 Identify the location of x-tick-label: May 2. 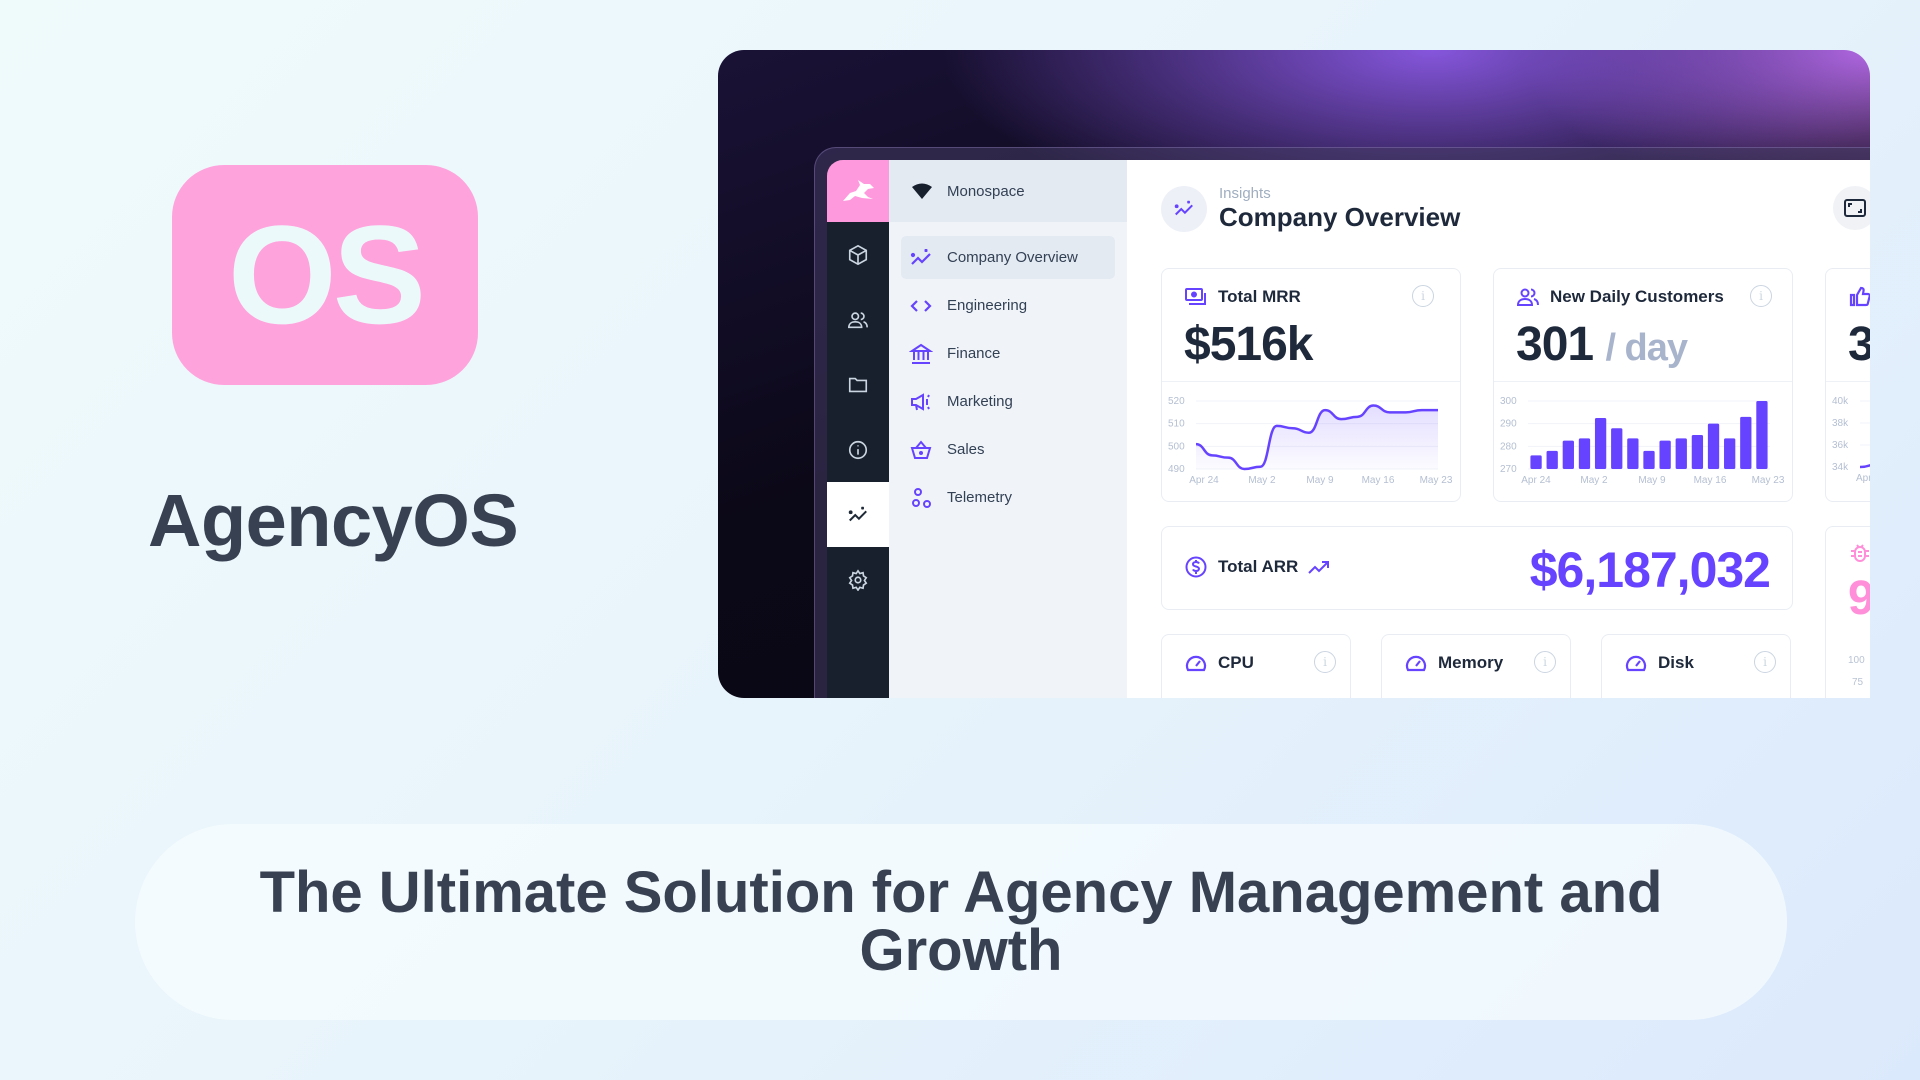
(1262, 480).